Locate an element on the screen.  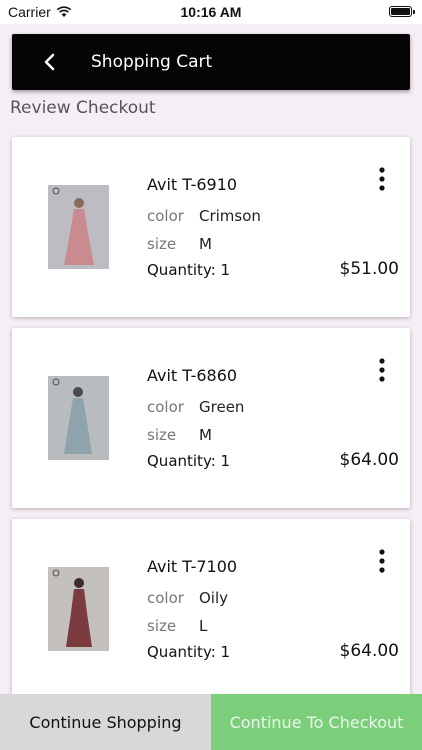
status-bar: Carrier 10:16 AM is located at coordinates (211, 12).